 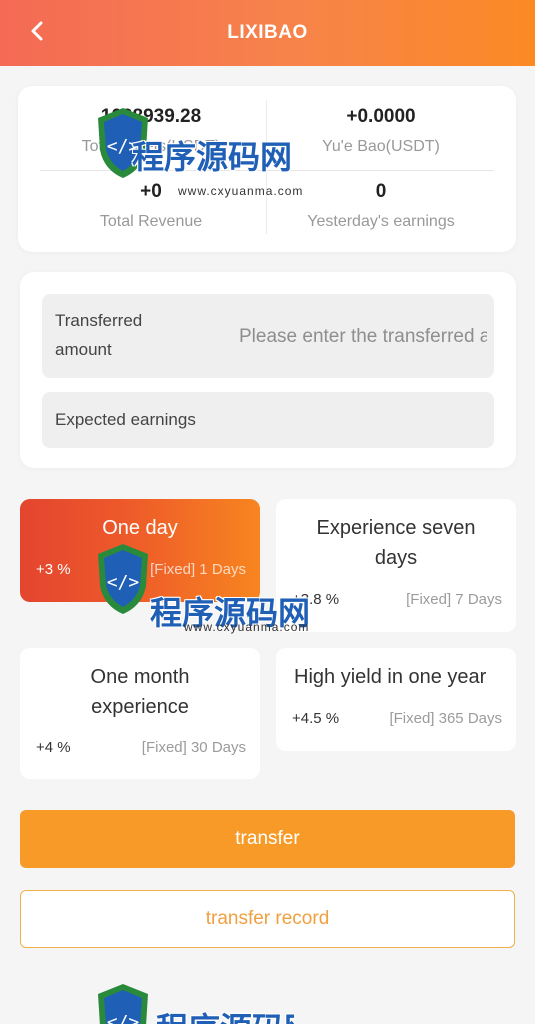 I want to click on transfer-amount-label: Transferred amount, so click(x=99, y=335).